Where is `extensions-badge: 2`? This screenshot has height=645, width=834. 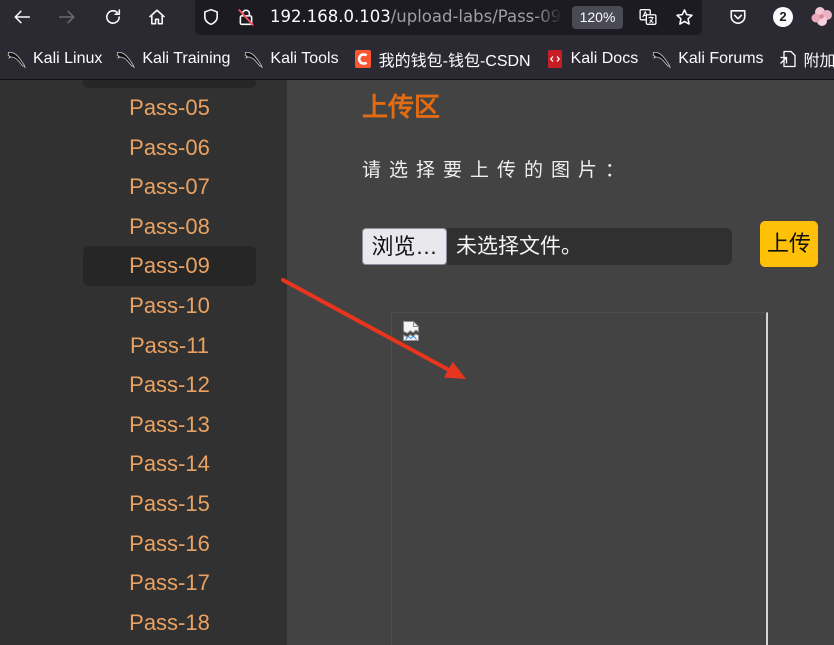 extensions-badge: 2 is located at coordinates (783, 17).